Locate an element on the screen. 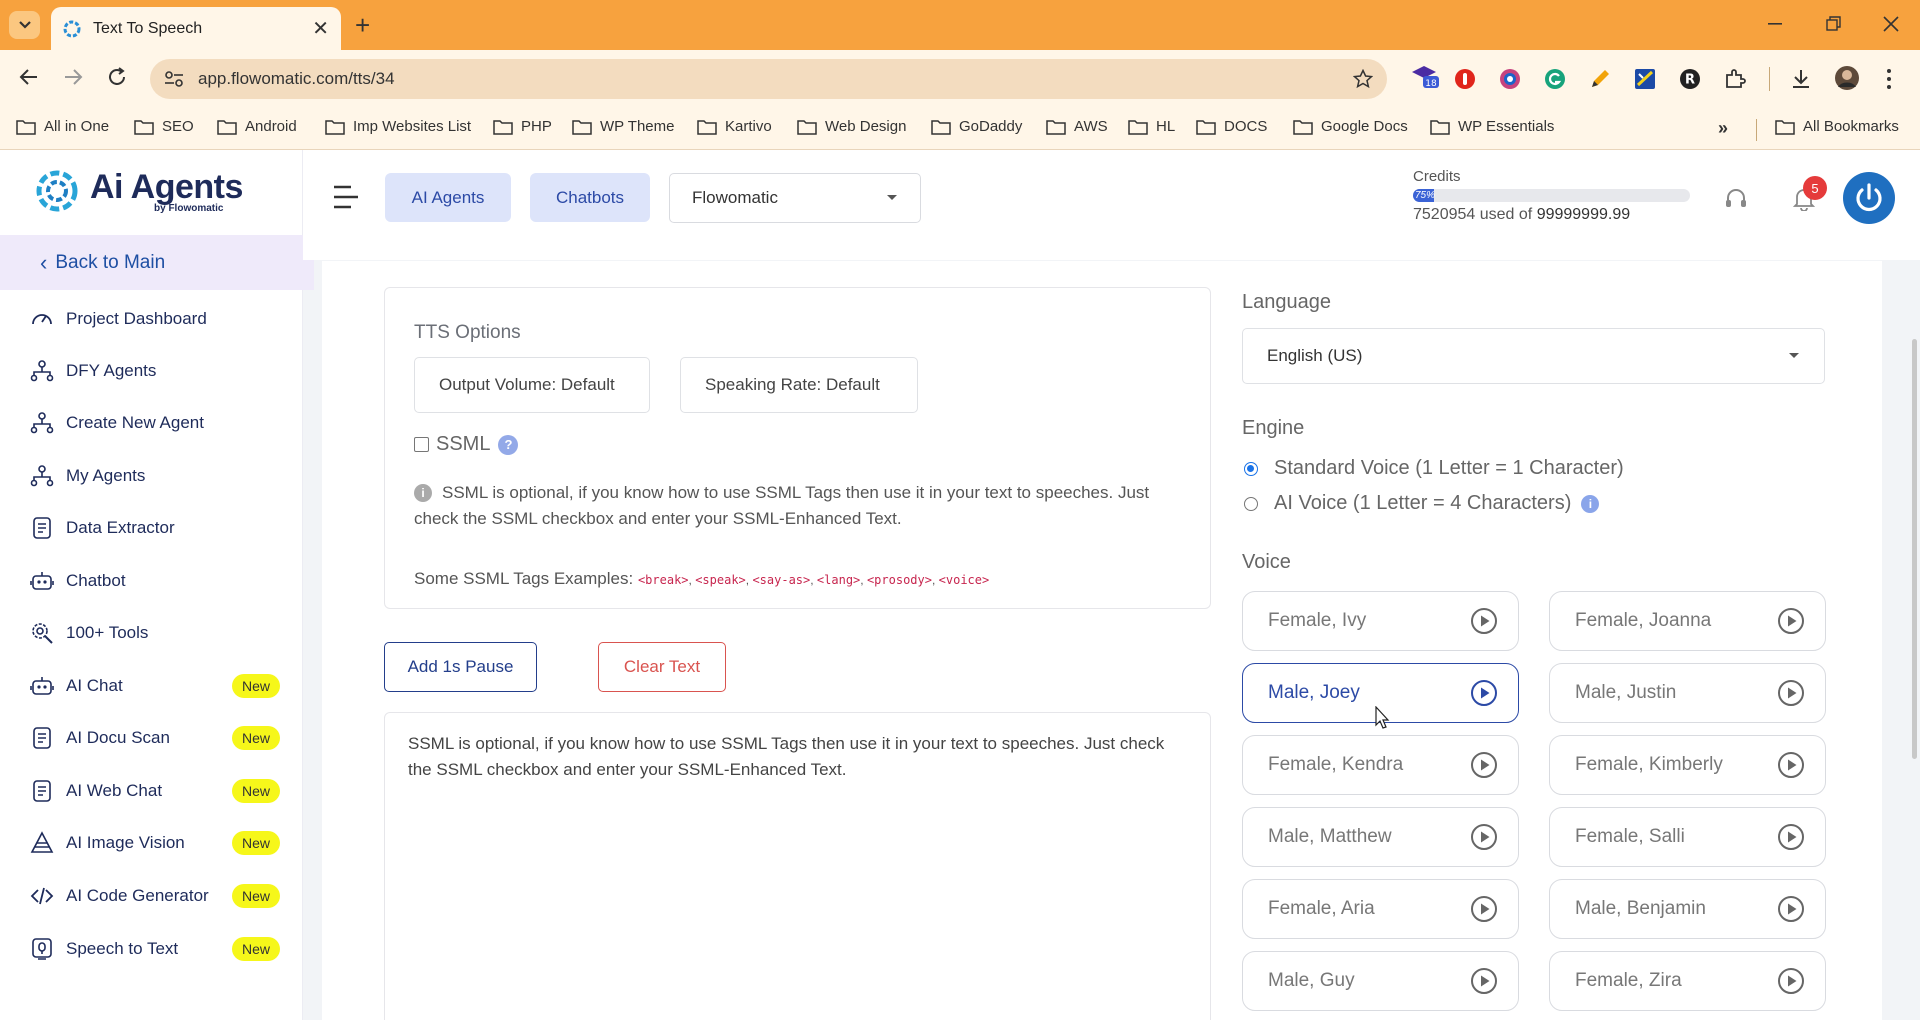 Image resolution: width=1920 pixels, height=1020 pixels. pencil-extension-icon is located at coordinates (1600, 79).